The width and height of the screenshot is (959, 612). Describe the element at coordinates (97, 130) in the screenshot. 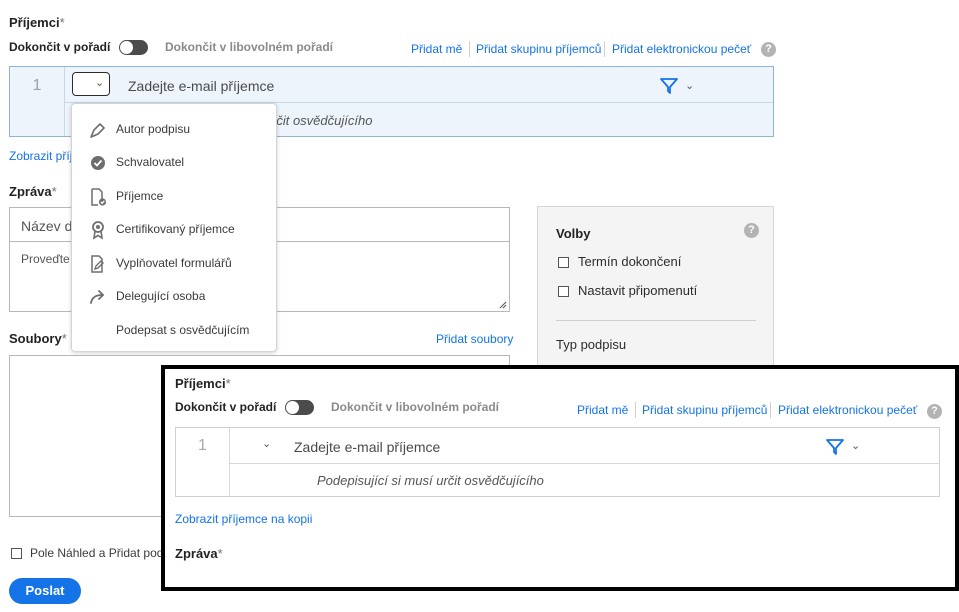

I see `pen-icon` at that location.